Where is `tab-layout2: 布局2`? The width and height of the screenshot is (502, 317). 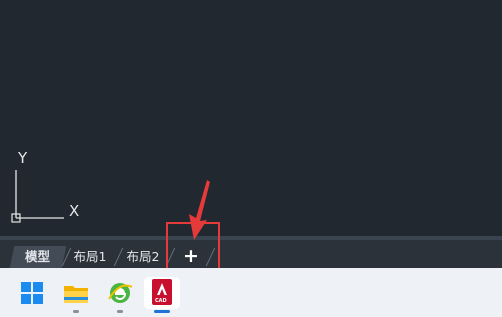
tab-layout2: 布局2 is located at coordinates (143, 257).